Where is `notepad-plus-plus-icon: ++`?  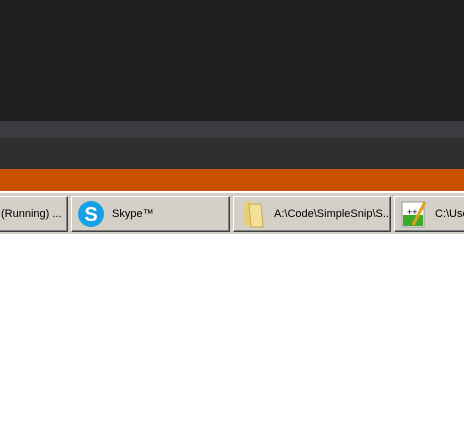
notepad-plus-plus-icon: ++ is located at coordinates (414, 214).